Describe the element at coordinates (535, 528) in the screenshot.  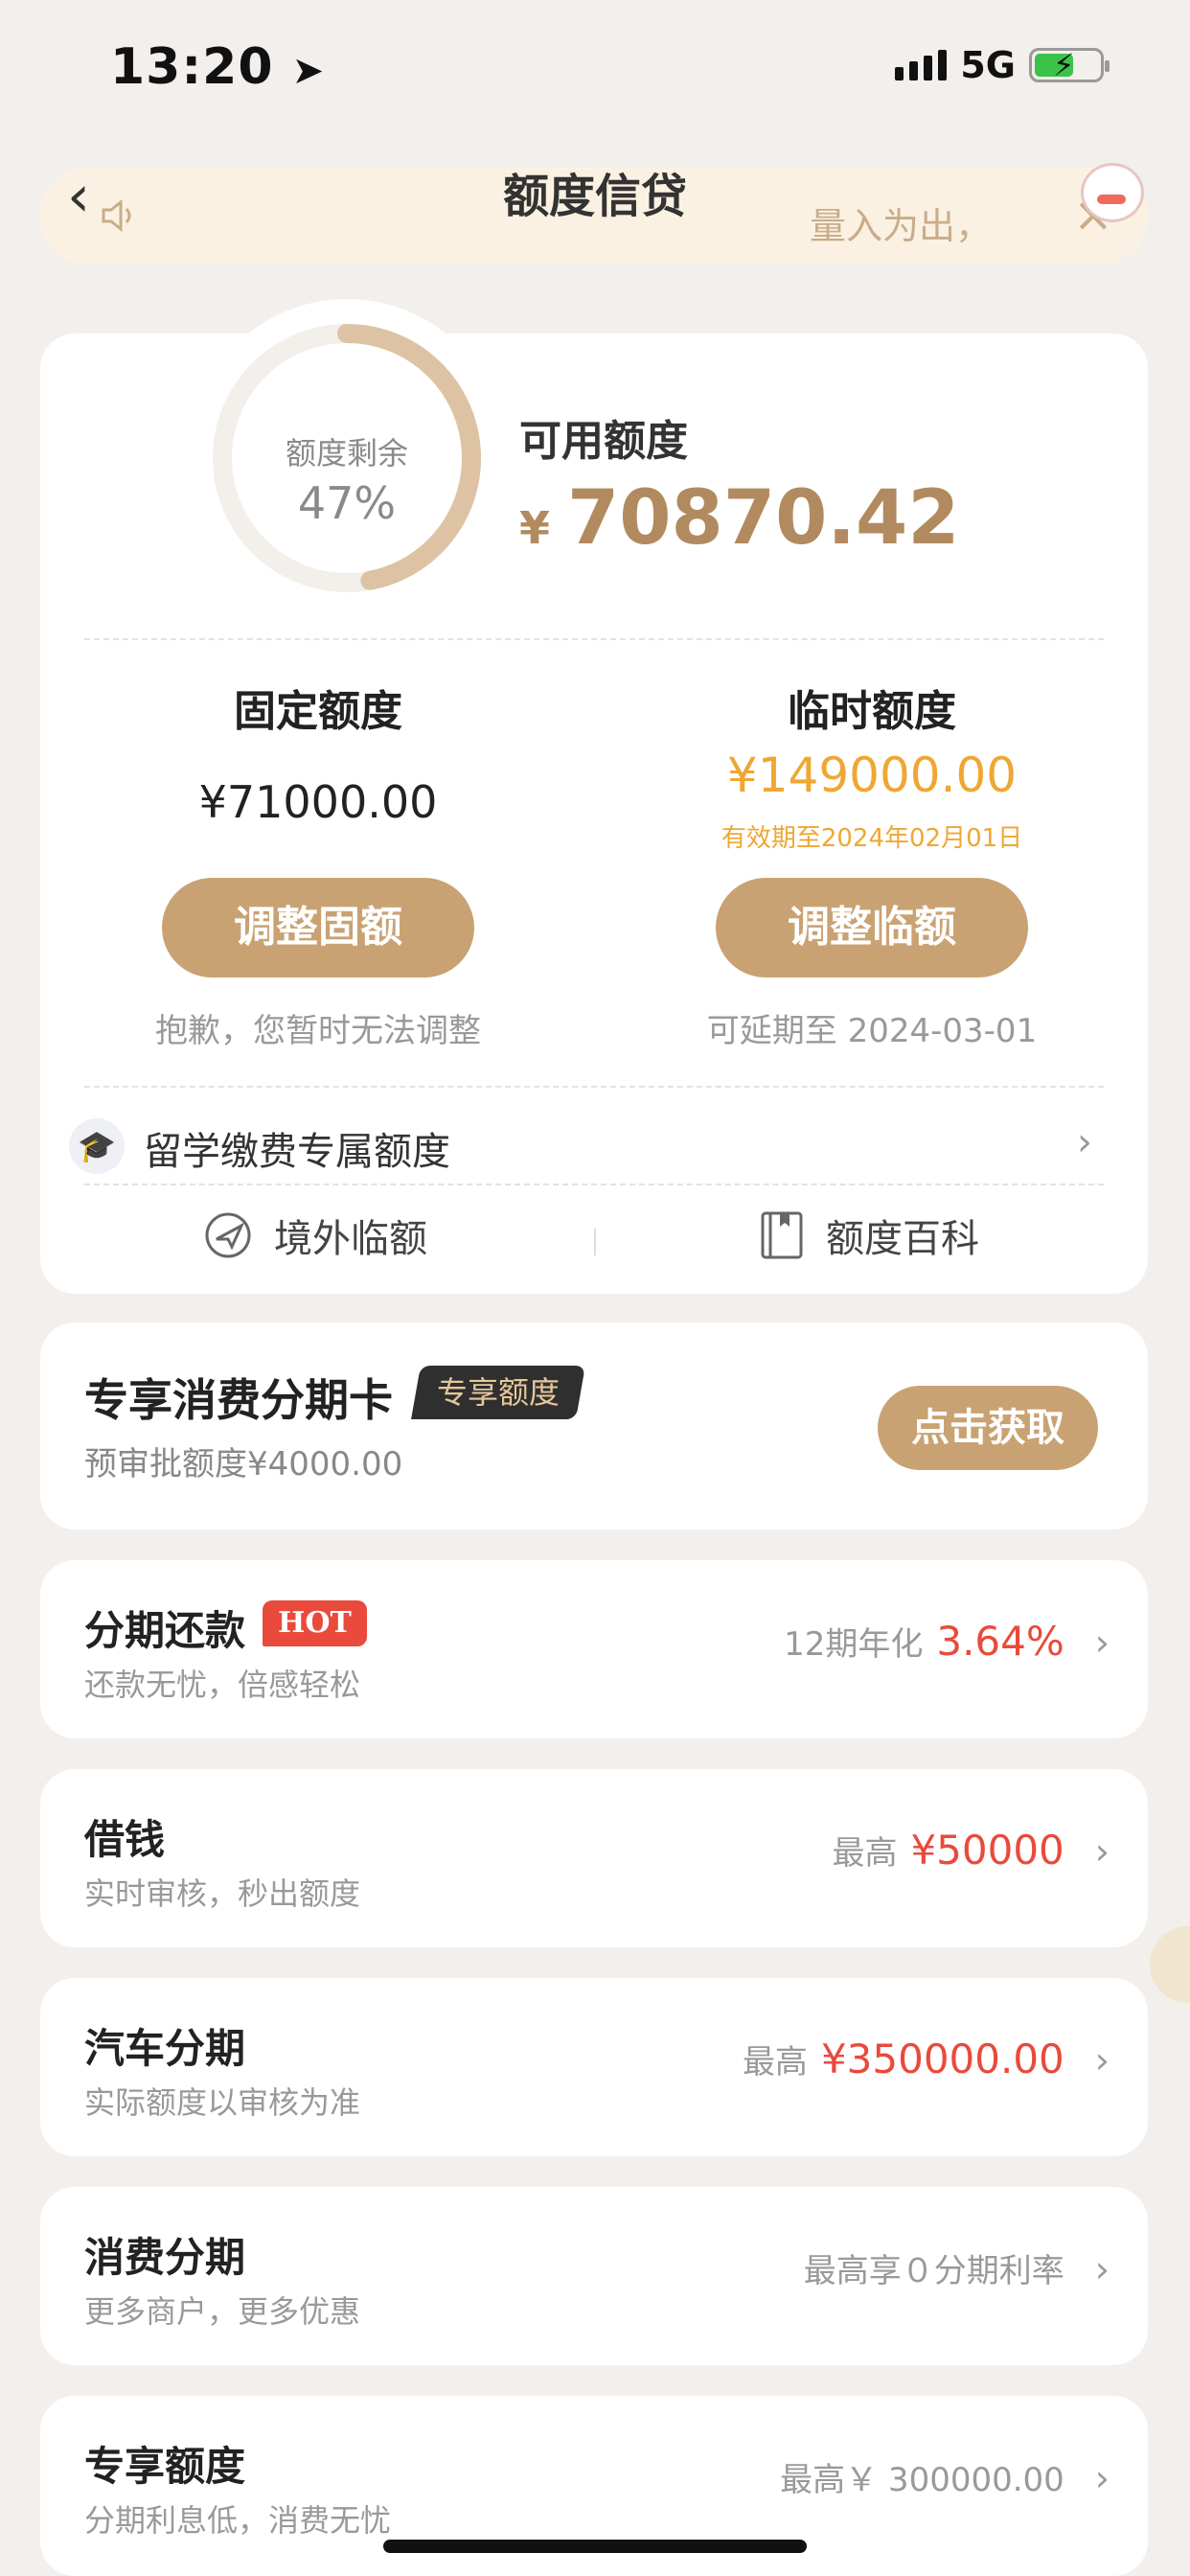
I see `currency-symbol: ¥` at that location.